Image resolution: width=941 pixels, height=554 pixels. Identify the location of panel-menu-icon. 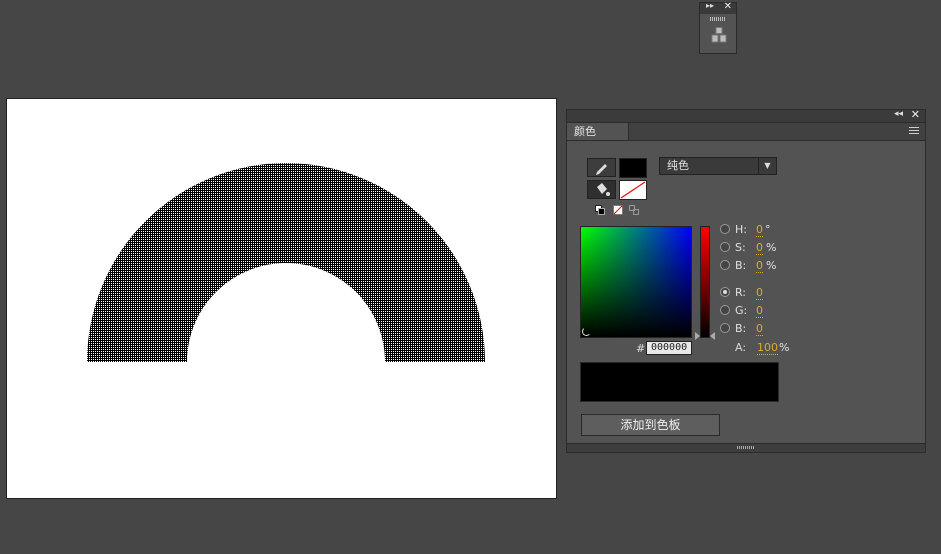
(914, 131).